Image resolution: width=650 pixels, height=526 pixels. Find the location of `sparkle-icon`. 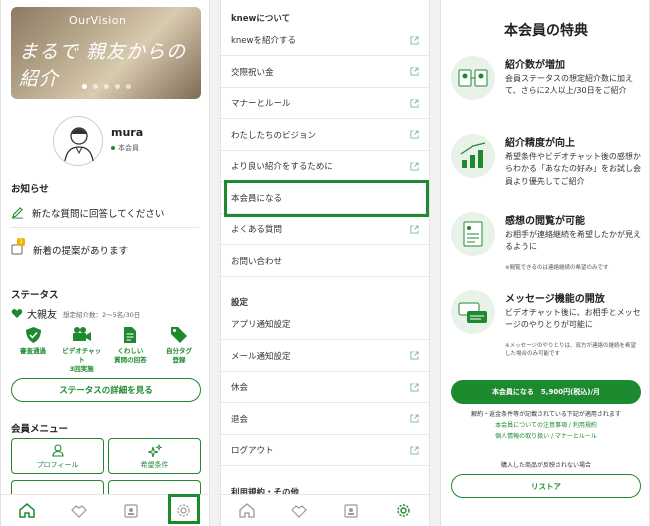

sparkle-icon is located at coordinates (154, 451).